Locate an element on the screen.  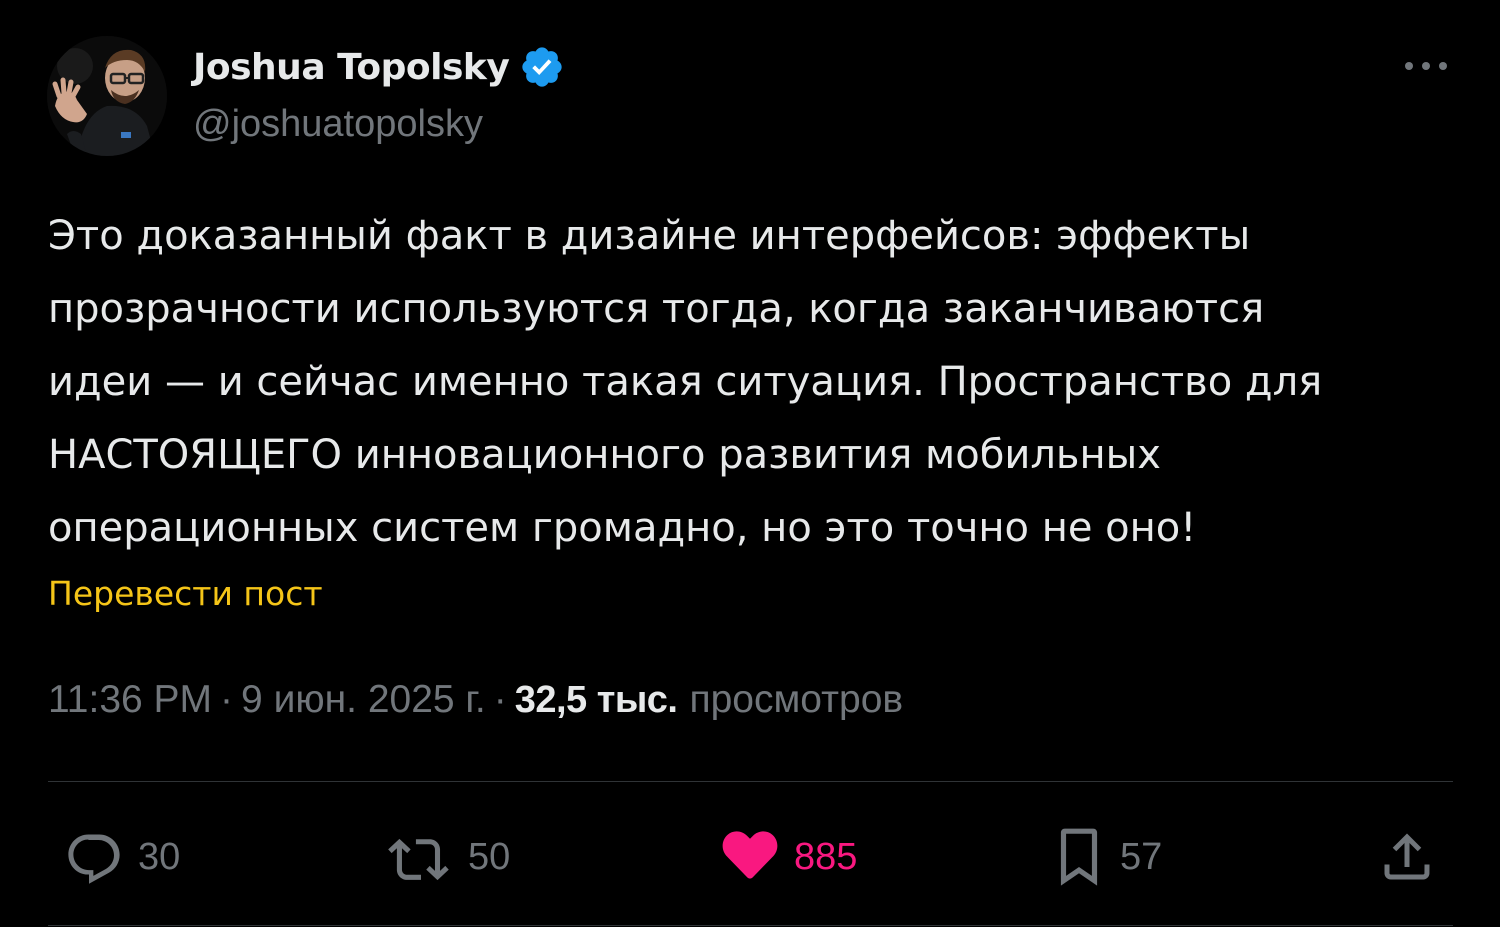
bookmark-button: 57 is located at coordinates (1107, 857).